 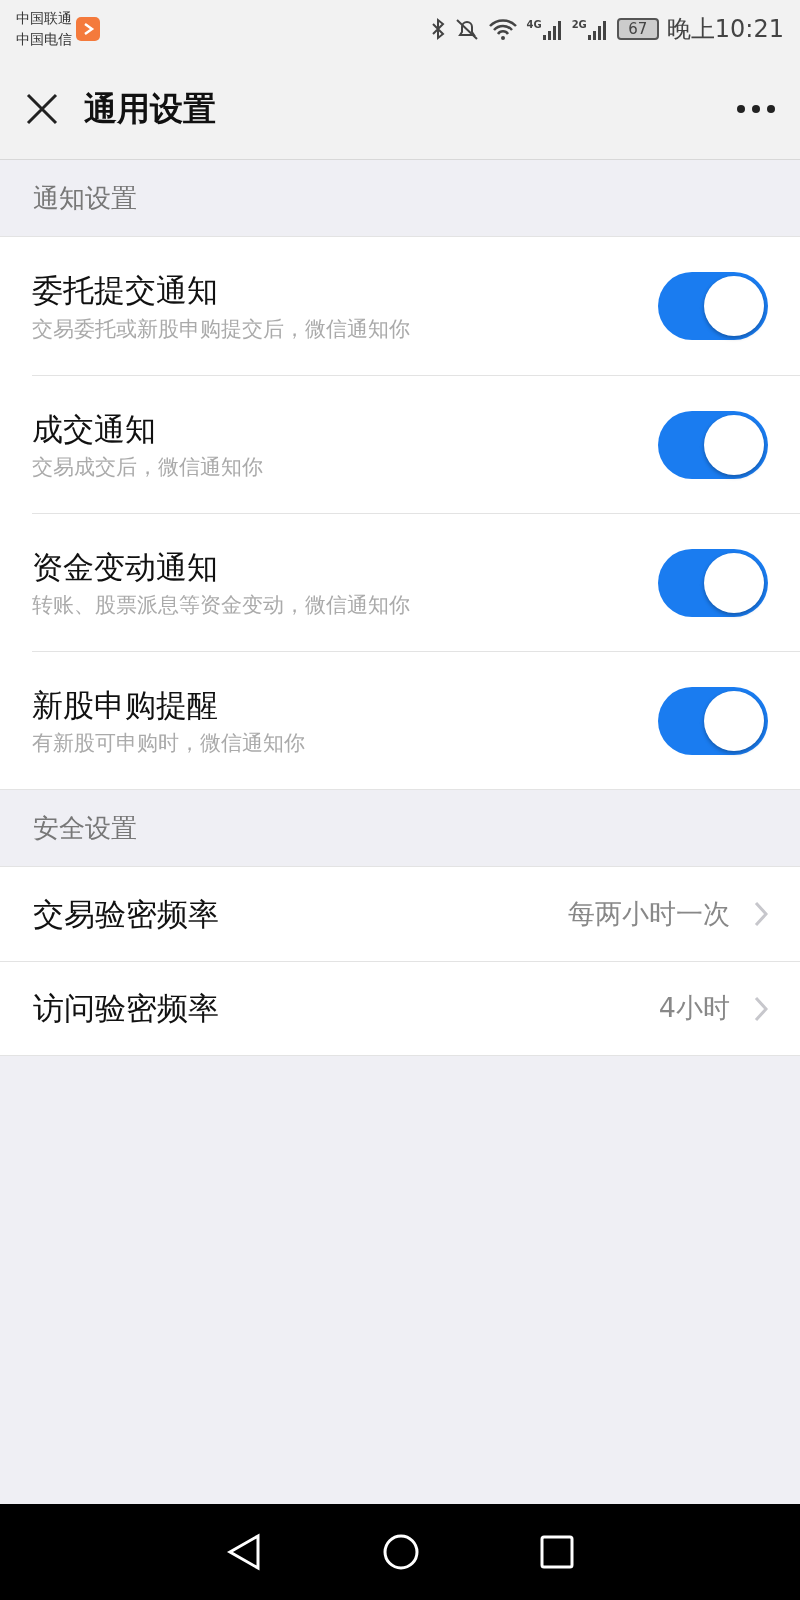 I want to click on setting-label: 成交通知, so click(x=94, y=429).